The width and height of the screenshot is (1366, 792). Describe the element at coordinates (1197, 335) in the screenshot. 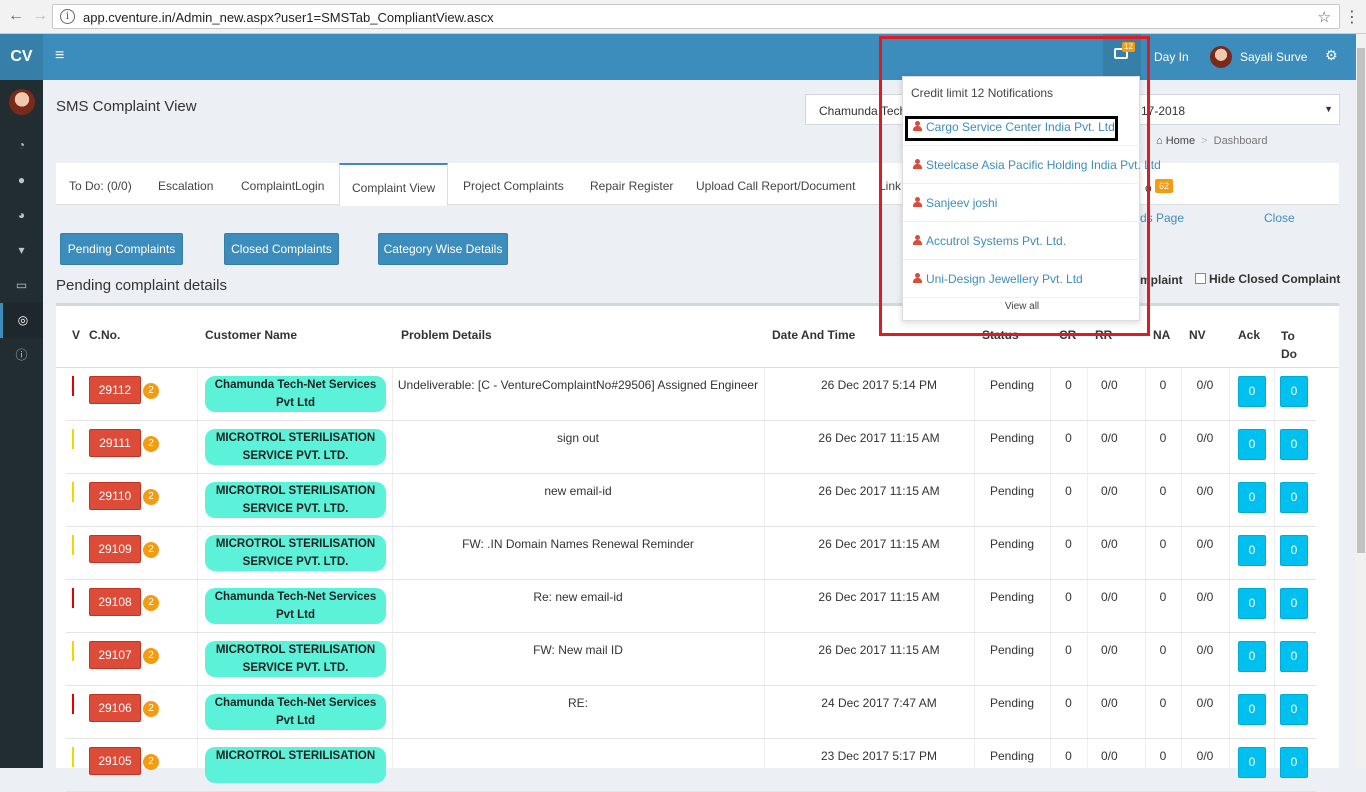

I see `col-header-nv: NV` at that location.